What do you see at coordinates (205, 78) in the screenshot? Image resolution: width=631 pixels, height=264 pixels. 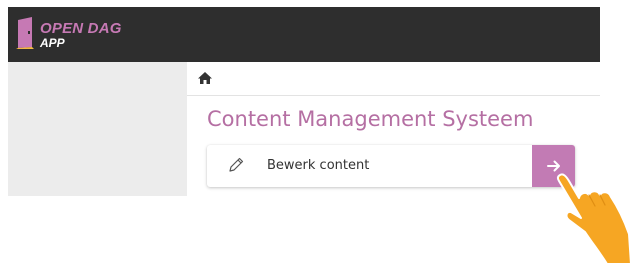 I see `home-icon` at bounding box center [205, 78].